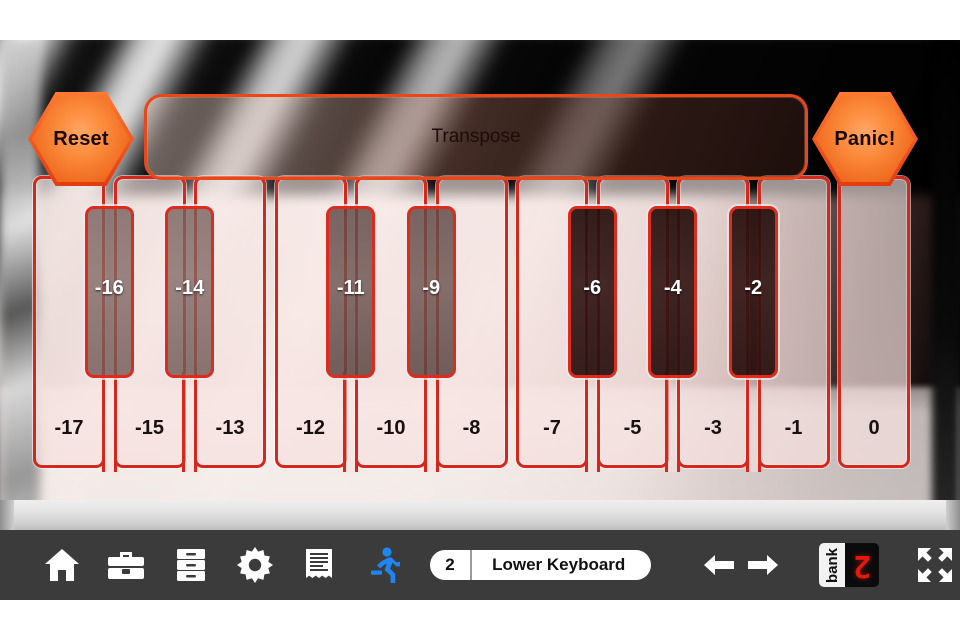 Image resolution: width=960 pixels, height=640 pixels. What do you see at coordinates (753, 288) in the screenshot?
I see `black-key-label: -2` at bounding box center [753, 288].